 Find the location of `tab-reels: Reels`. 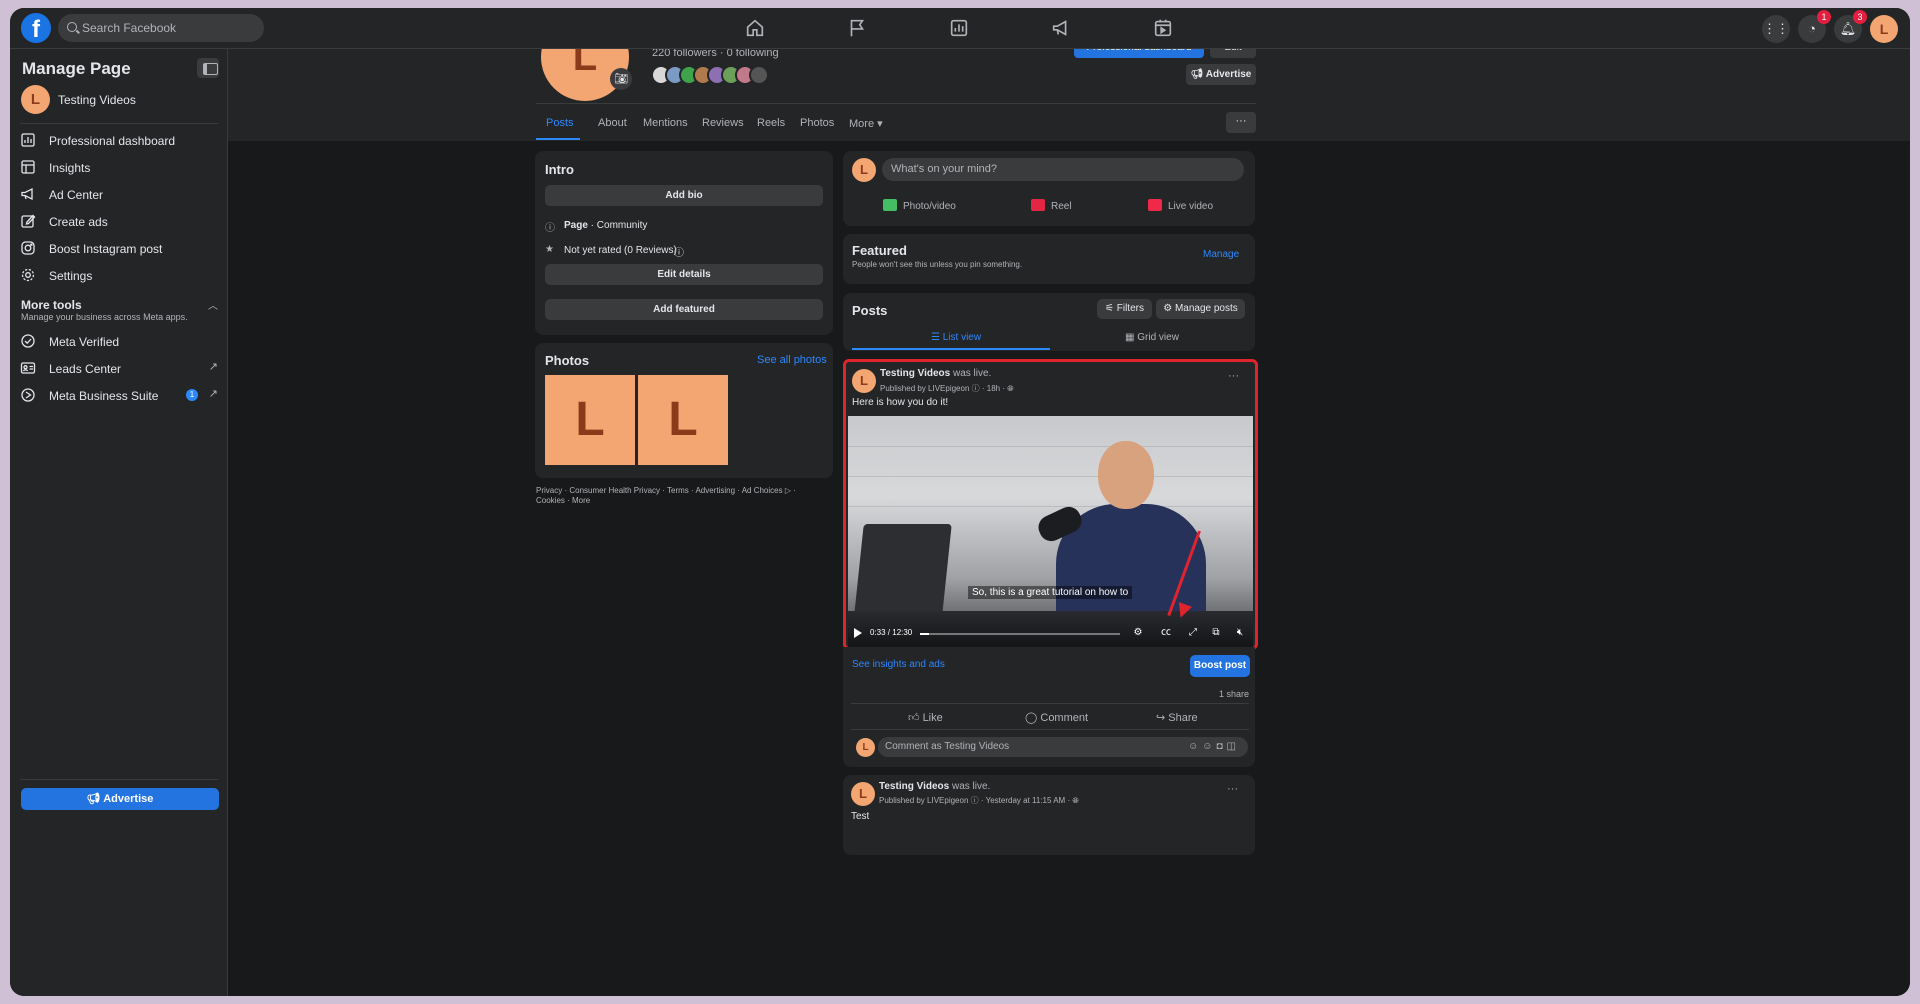

tab-reels: Reels is located at coordinates (771, 123).